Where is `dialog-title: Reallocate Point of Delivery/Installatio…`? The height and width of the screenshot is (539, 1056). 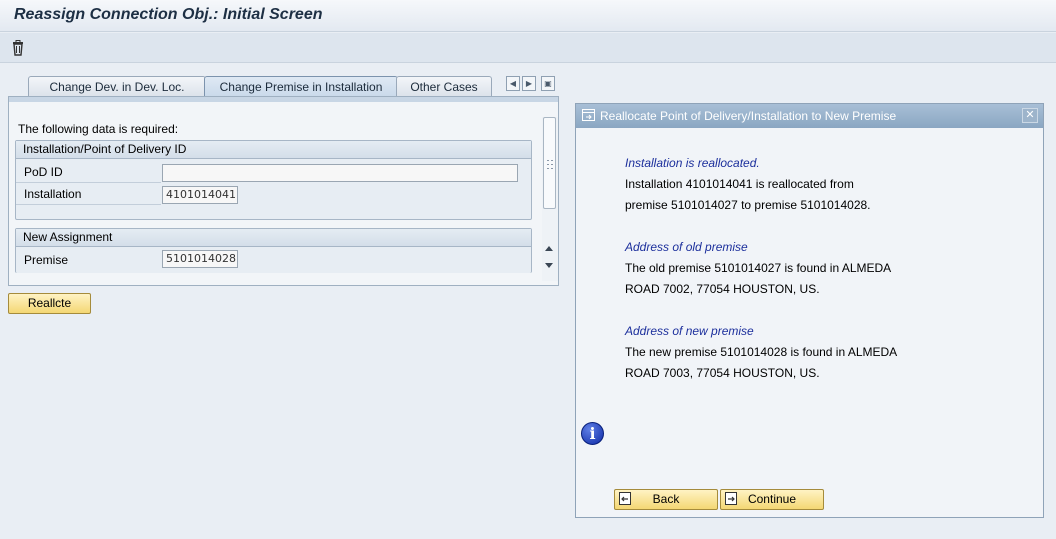 dialog-title: Reallocate Point of Delivery/Installatio… is located at coordinates (748, 116).